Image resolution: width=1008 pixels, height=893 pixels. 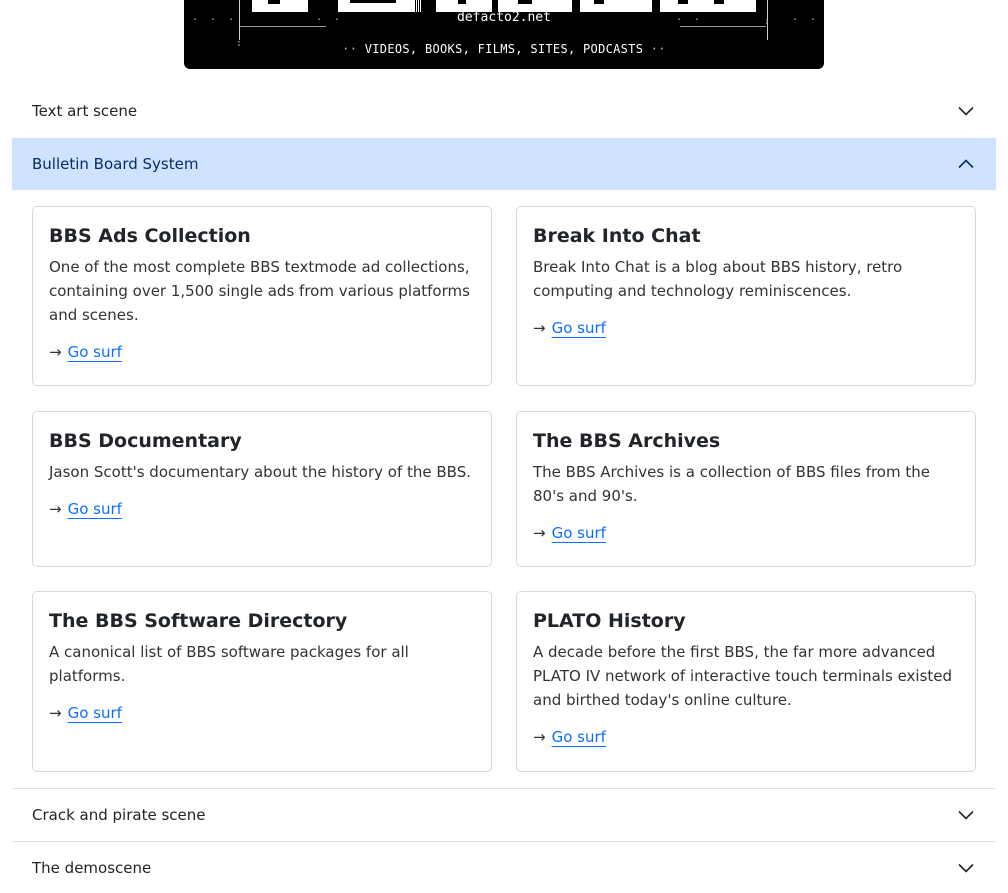 I want to click on accordion-the-demoscene: The demoscene, so click(x=504, y=867).